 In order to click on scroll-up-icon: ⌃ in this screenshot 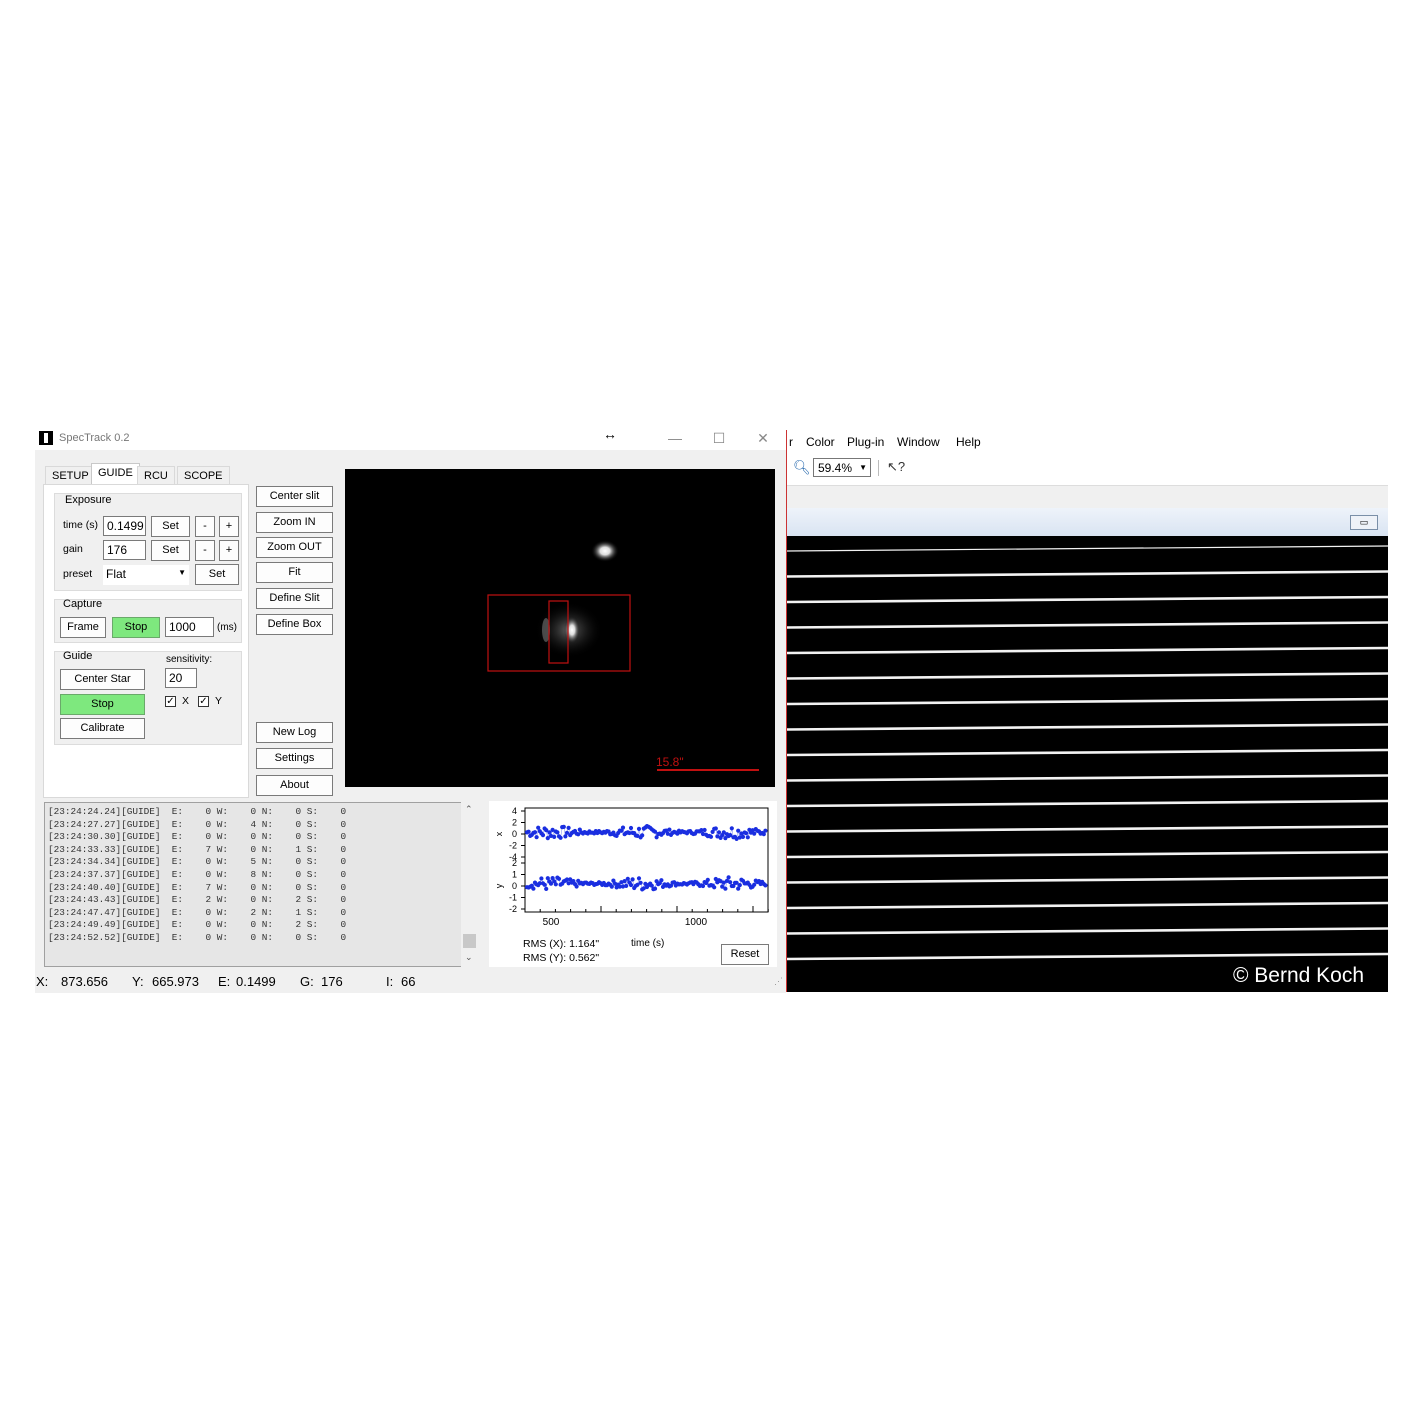, I will do `click(469, 809)`.